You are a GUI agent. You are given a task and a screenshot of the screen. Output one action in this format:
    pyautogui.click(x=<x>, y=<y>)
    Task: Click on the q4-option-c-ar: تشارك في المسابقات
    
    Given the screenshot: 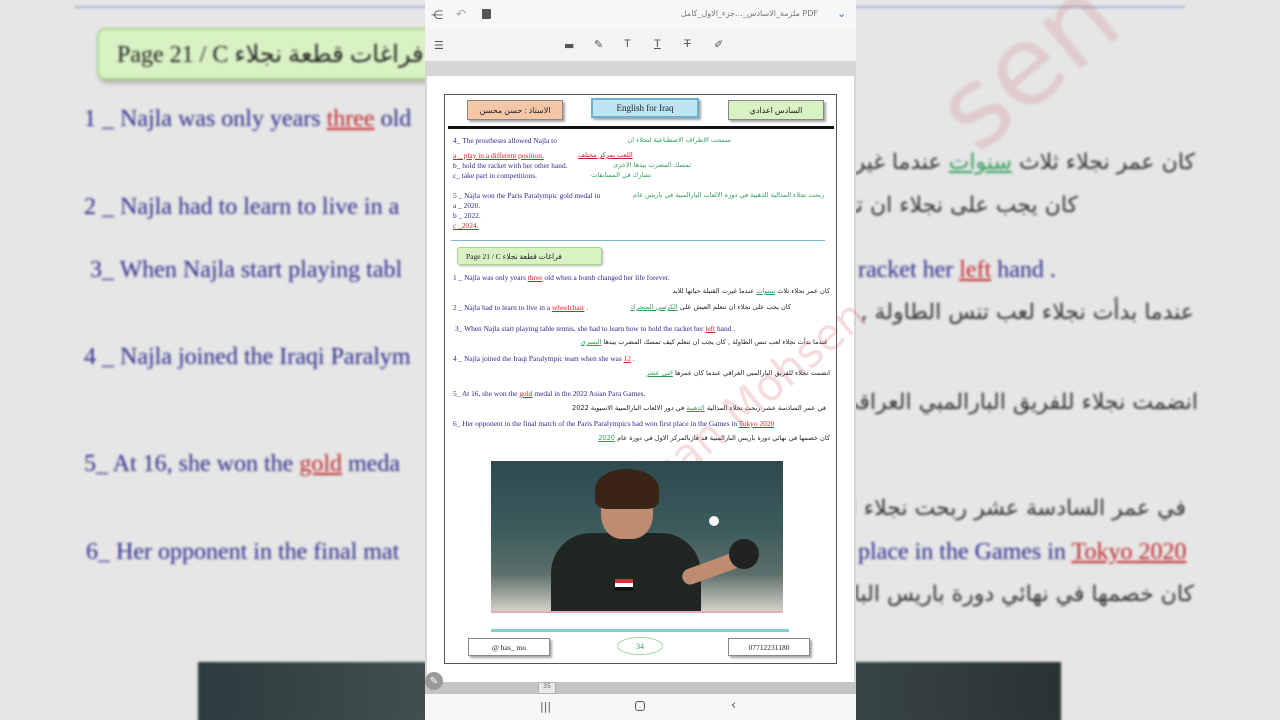 What is the action you would take?
    pyautogui.click(x=621, y=175)
    